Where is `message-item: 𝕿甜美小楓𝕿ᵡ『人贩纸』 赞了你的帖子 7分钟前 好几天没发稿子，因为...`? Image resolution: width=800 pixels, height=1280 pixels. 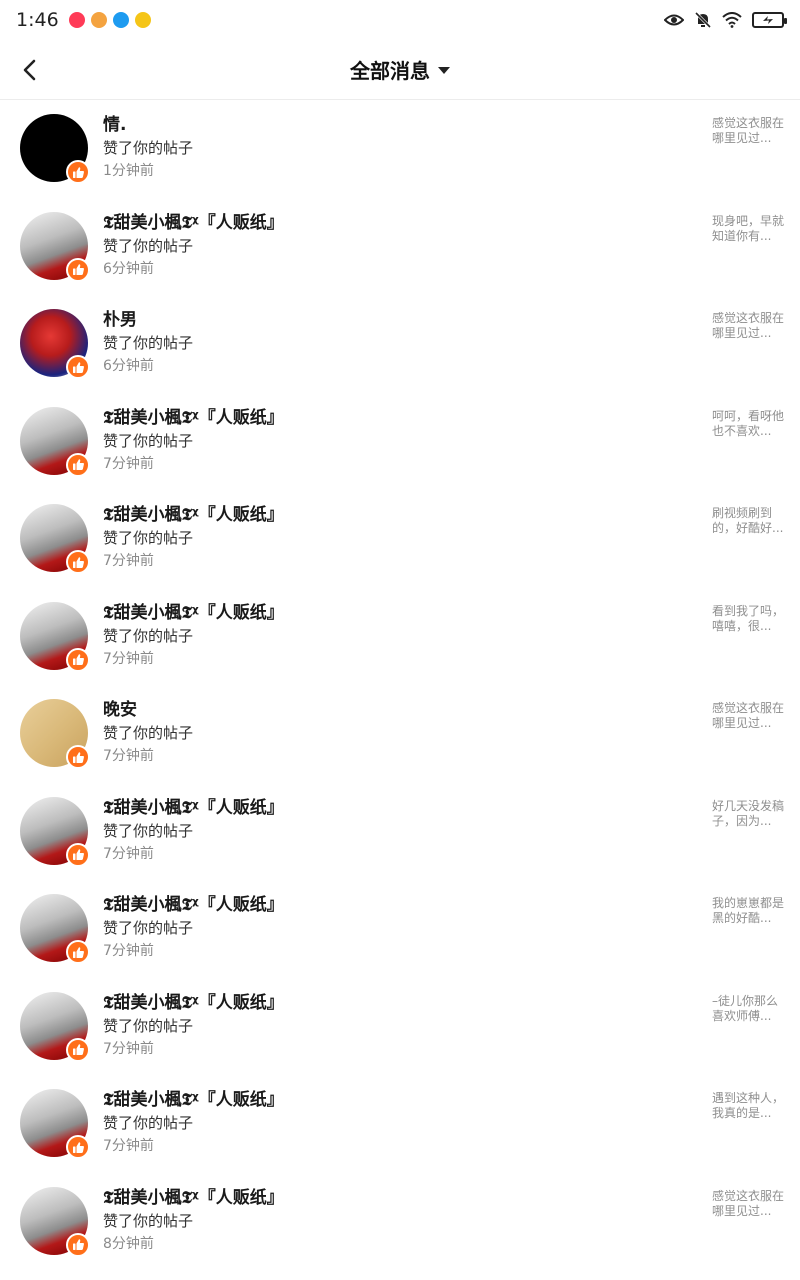
message-item: 𝕿甜美小楓𝕿ᵡ『人贩纸』 赞了你的帖子 7分钟前 好几天没发稿子，因为... is located at coordinates (400, 832).